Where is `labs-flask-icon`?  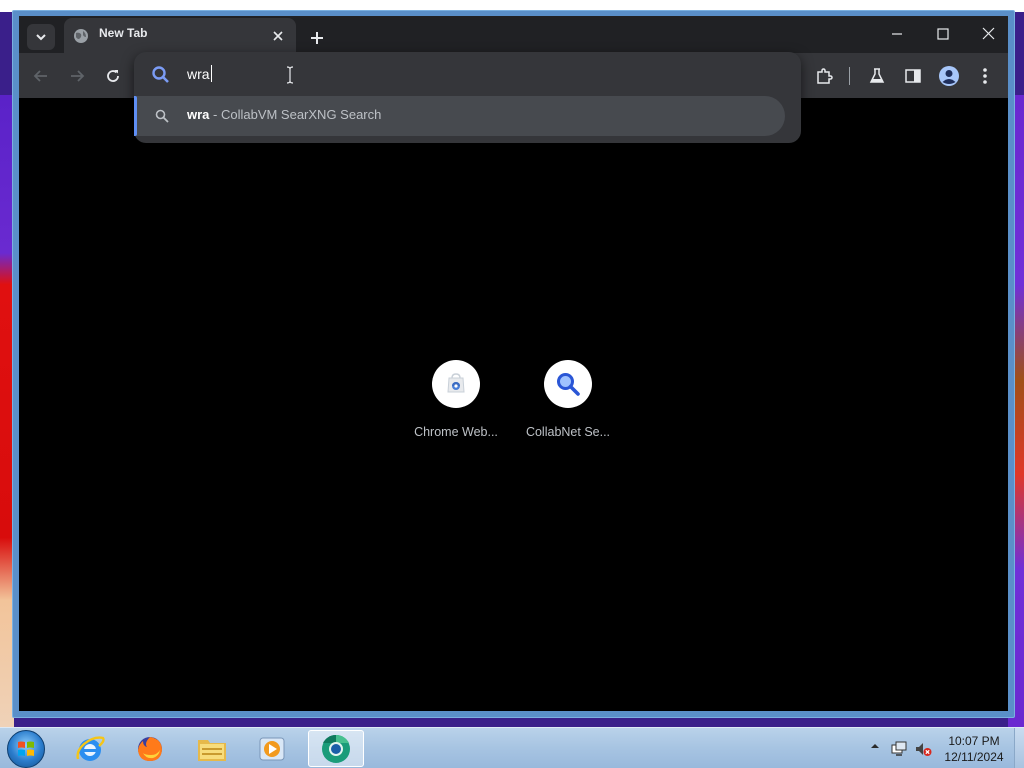
labs-flask-icon is located at coordinates (877, 75).